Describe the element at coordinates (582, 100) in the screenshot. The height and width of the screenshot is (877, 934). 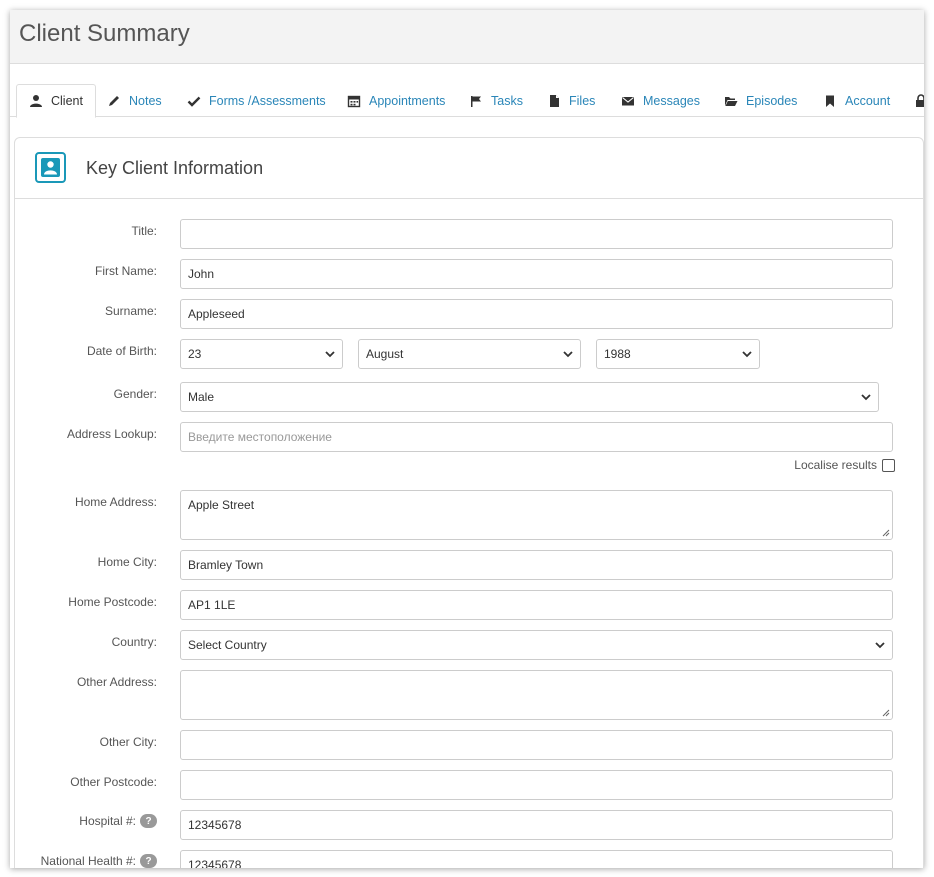
I see `tab-label: Files` at that location.